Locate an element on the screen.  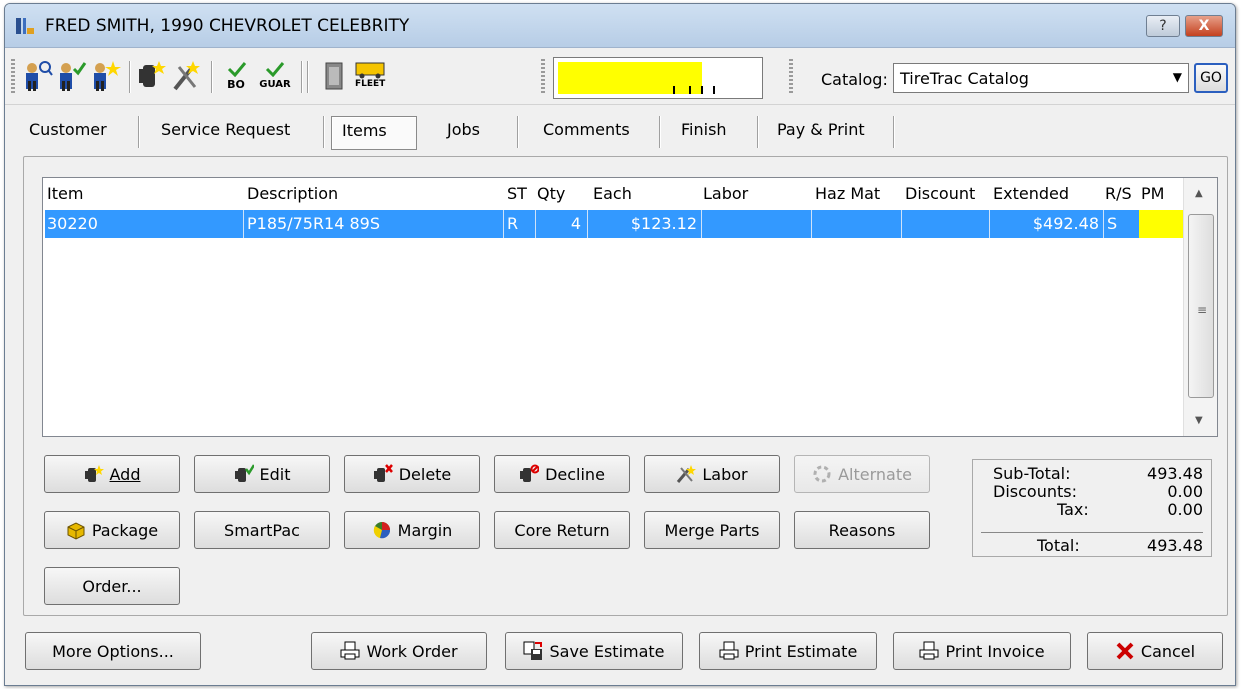
package-label: Package is located at coordinates (125, 530).